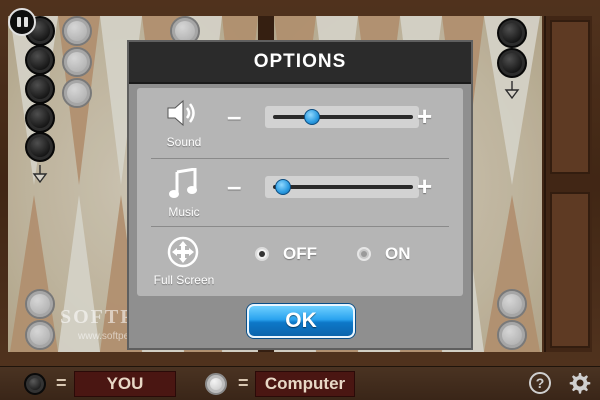 This screenshot has height=400, width=600. What do you see at coordinates (216, 384) in the screenshot?
I see `player-checker-white` at bounding box center [216, 384].